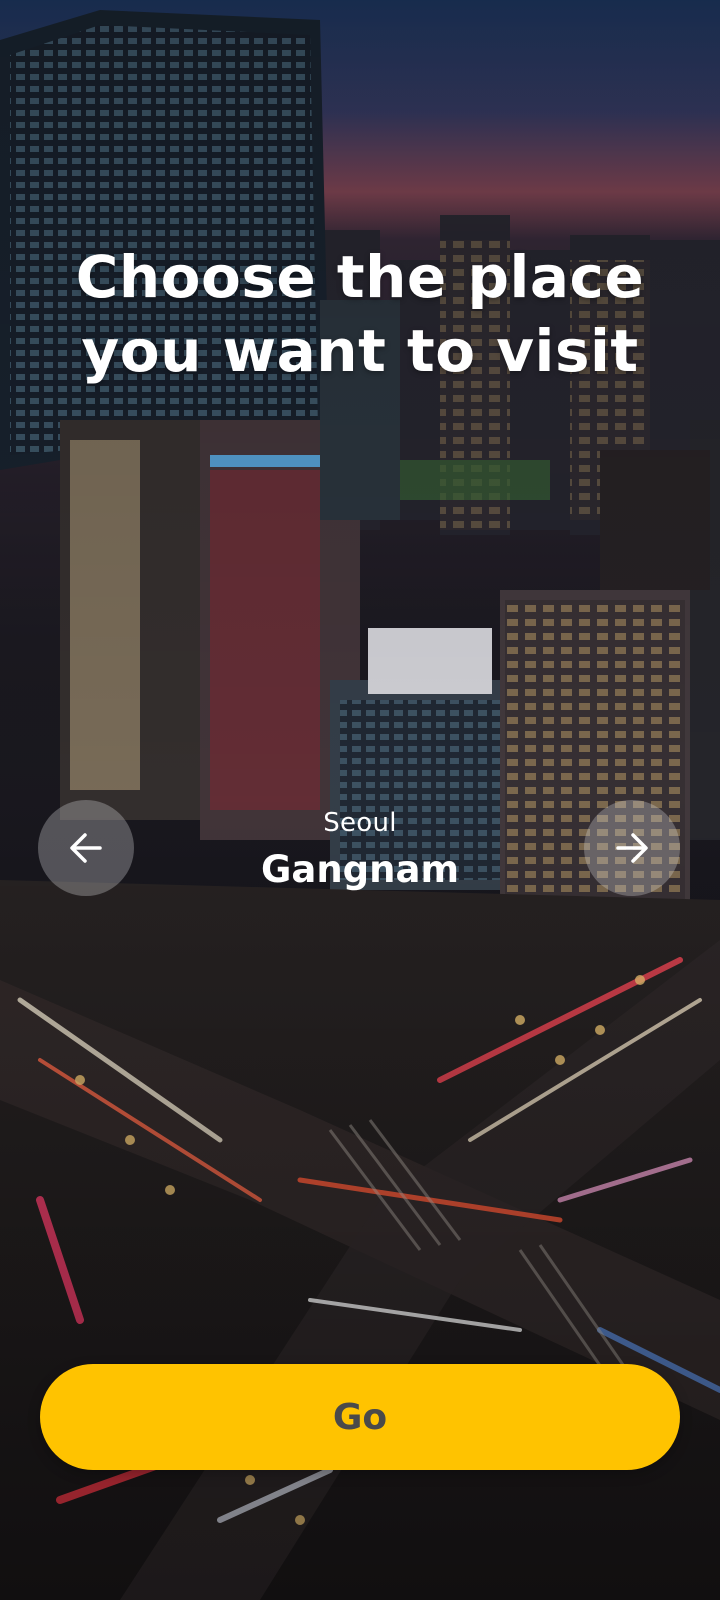 The height and width of the screenshot is (1600, 720). I want to click on page-title-line-2: you want to visit, so click(360, 351).